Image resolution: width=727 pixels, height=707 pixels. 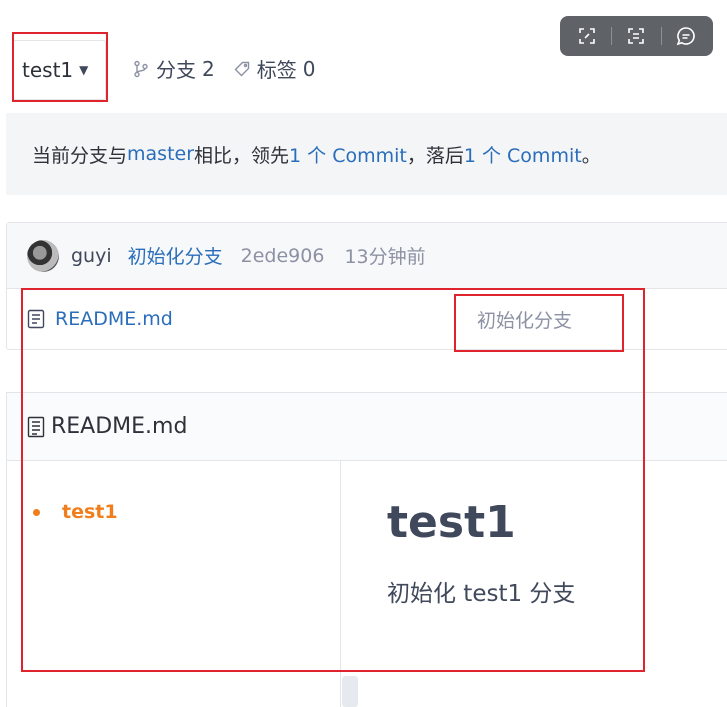 What do you see at coordinates (385, 257) in the screenshot?
I see `commit-time: 13分钟前` at bounding box center [385, 257].